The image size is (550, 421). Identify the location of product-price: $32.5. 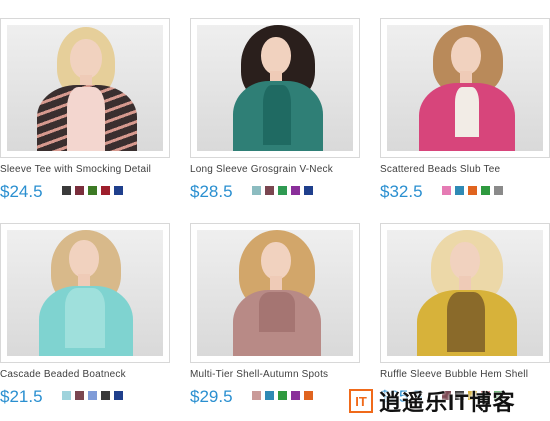
(401, 191).